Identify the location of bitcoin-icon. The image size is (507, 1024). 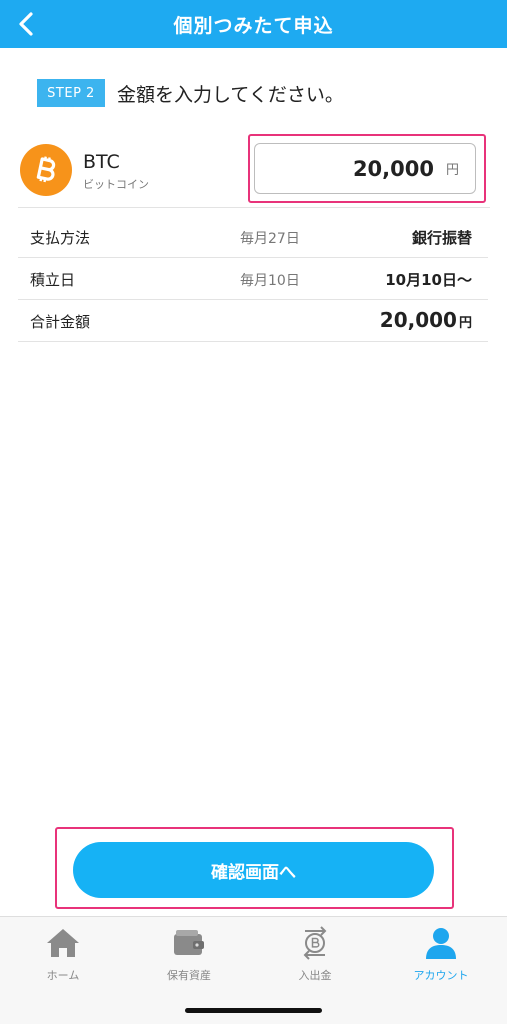
(46, 170).